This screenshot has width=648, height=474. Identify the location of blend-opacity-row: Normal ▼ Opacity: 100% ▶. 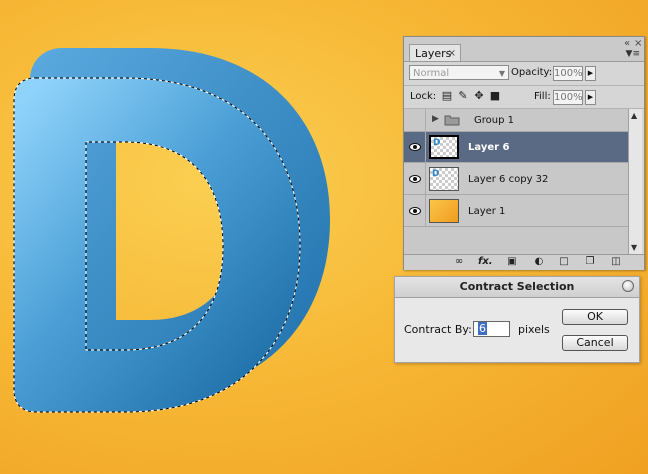
(524, 74).